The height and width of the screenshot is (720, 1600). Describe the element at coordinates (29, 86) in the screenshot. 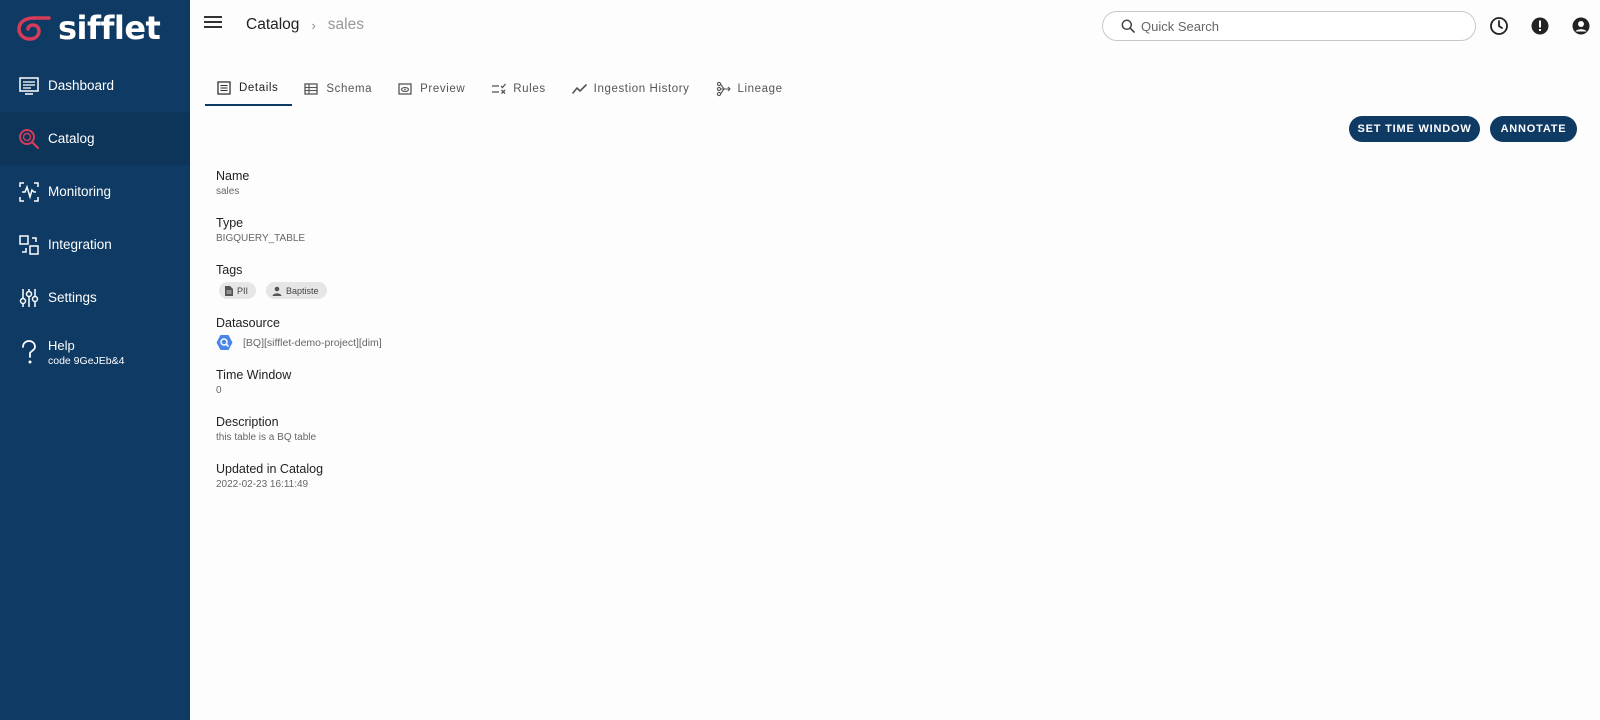

I see `dashboard-icon` at that location.